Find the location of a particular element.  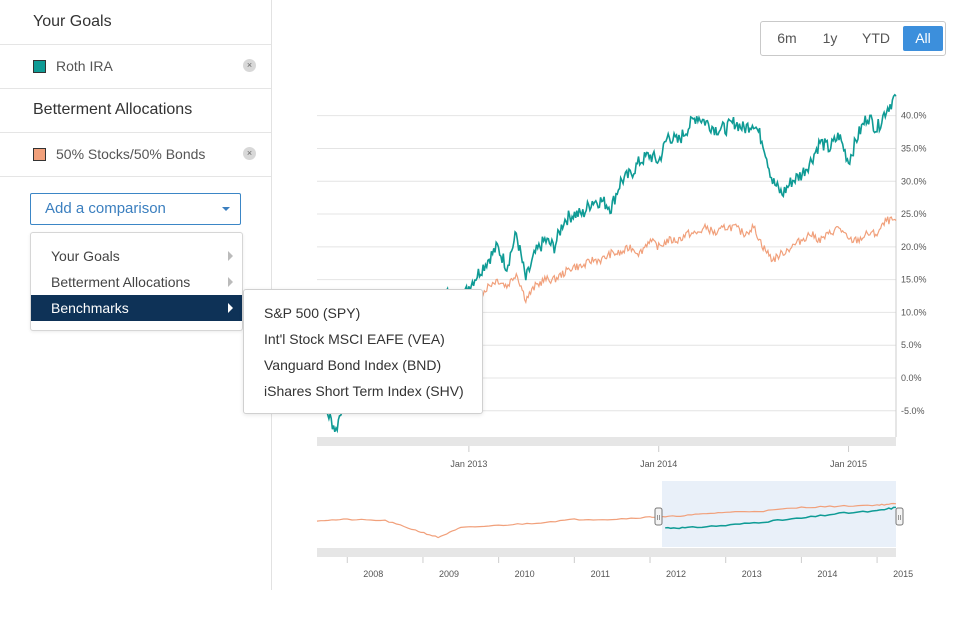

y-tick-label: 20.0% is located at coordinates (914, 247).